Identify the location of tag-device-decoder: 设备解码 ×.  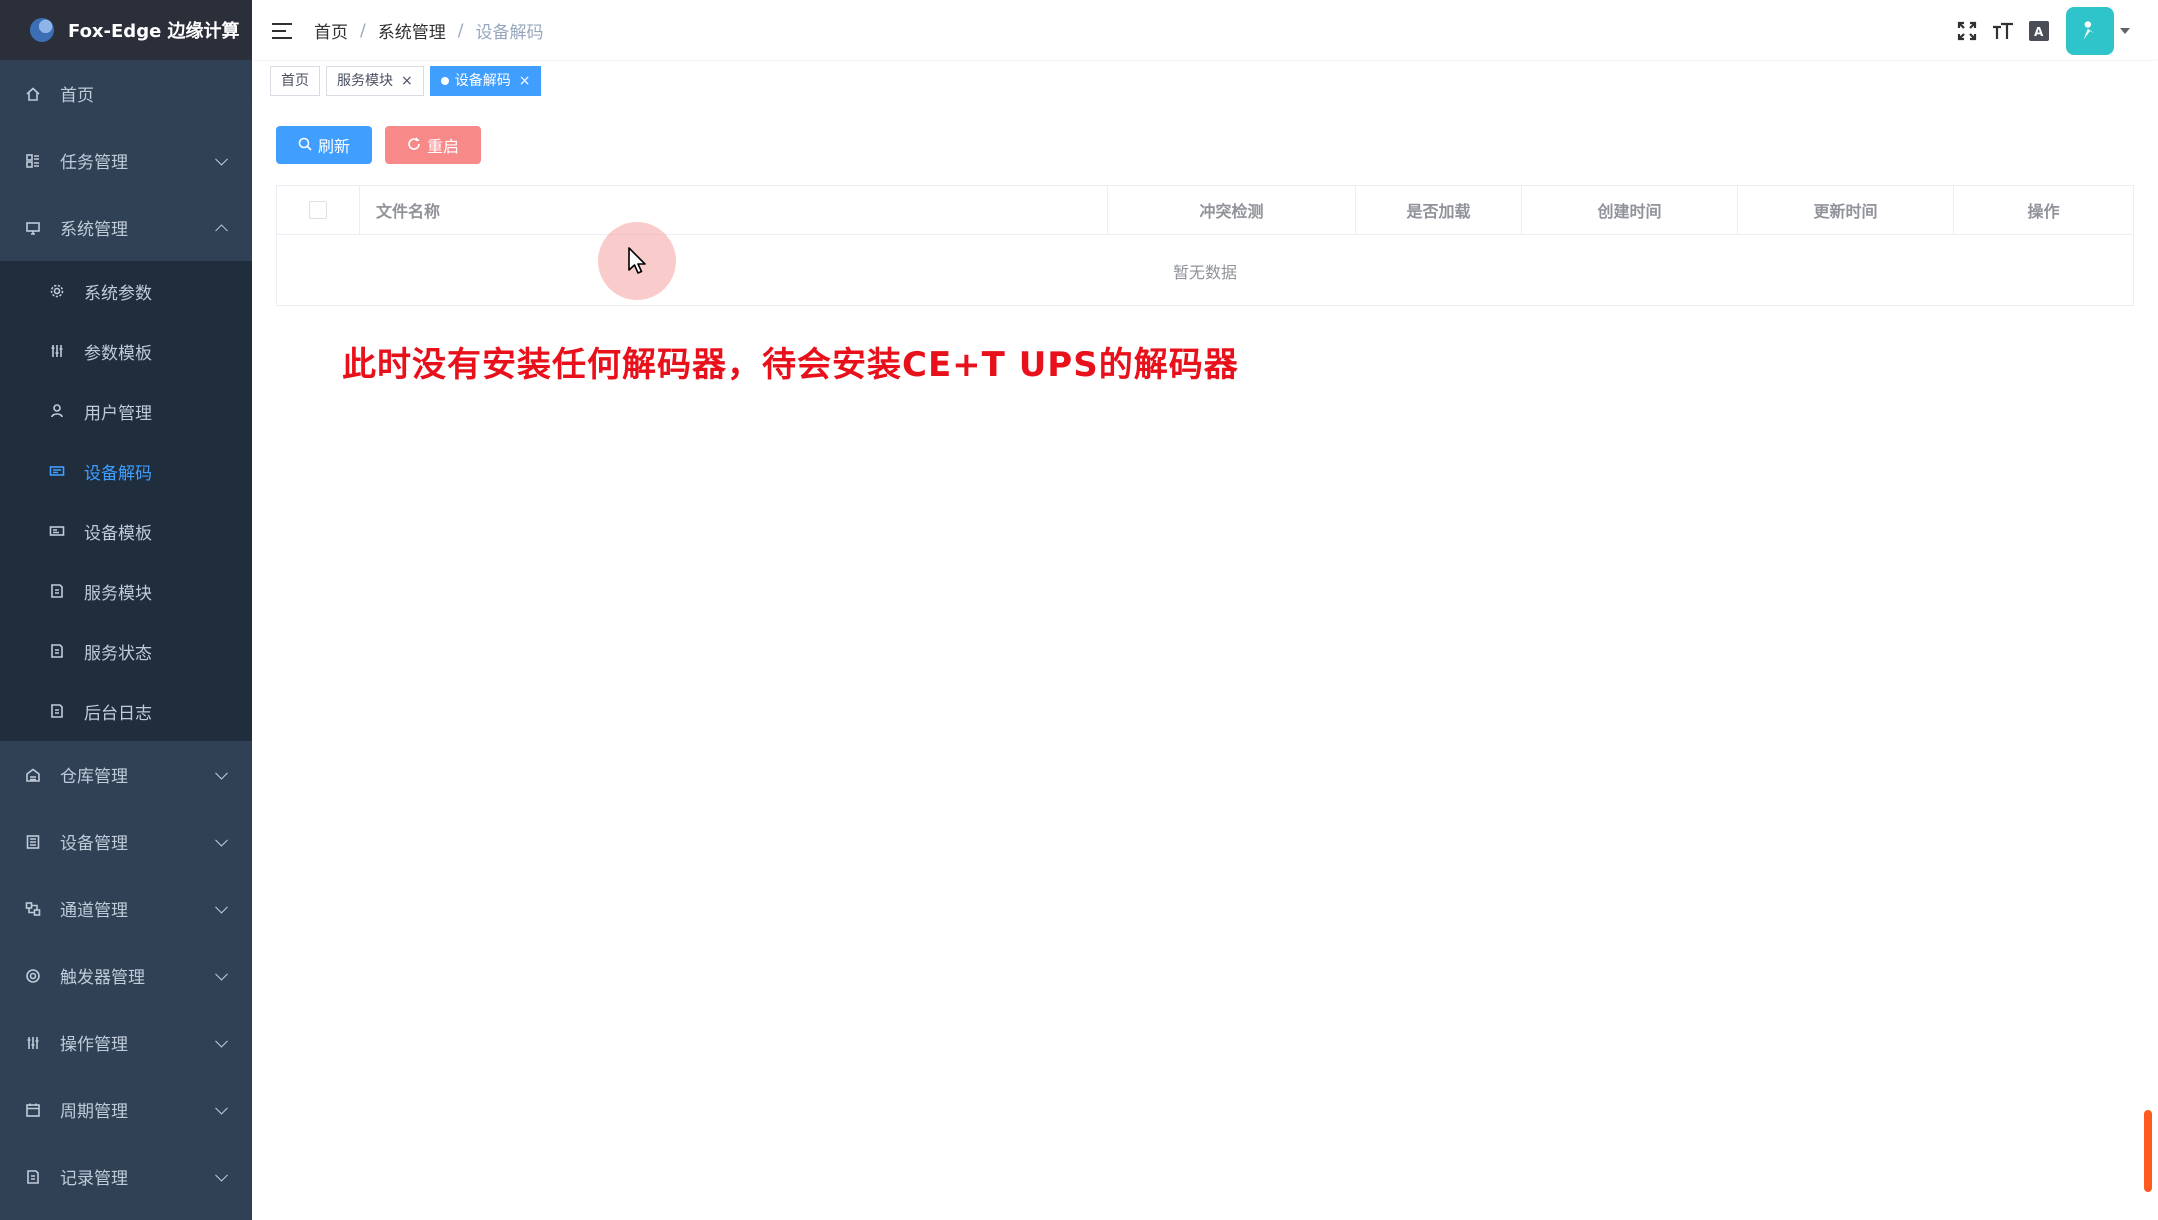
(485, 81).